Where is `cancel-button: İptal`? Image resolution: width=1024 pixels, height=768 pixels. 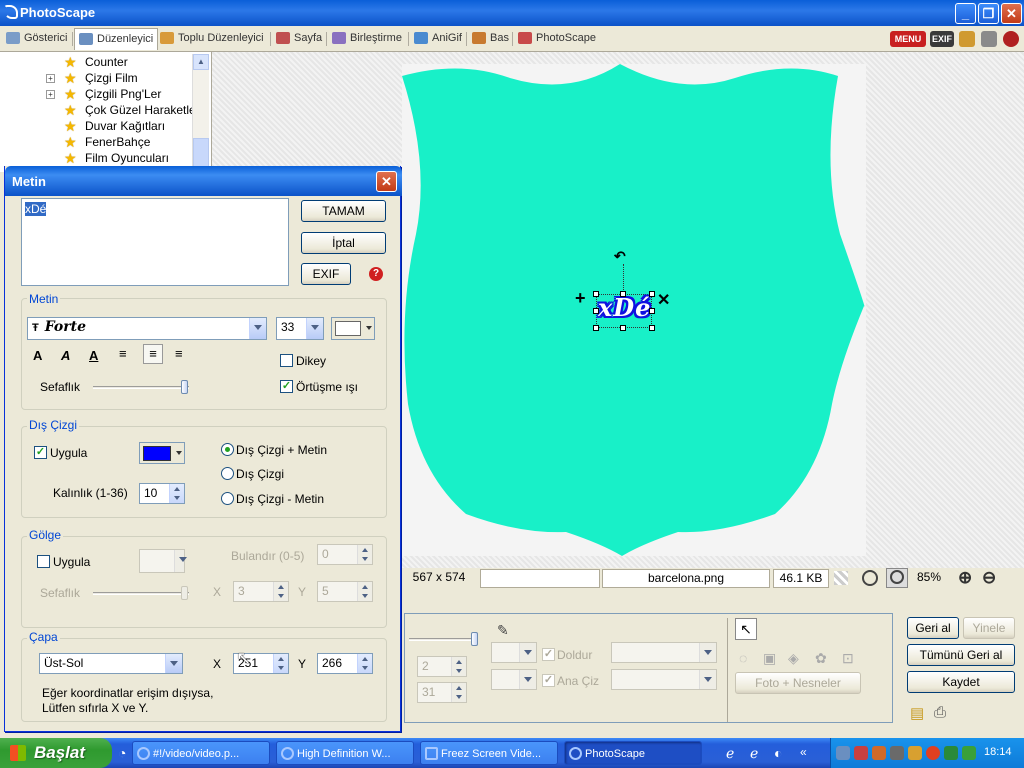
cancel-button: İptal is located at coordinates (343, 243).